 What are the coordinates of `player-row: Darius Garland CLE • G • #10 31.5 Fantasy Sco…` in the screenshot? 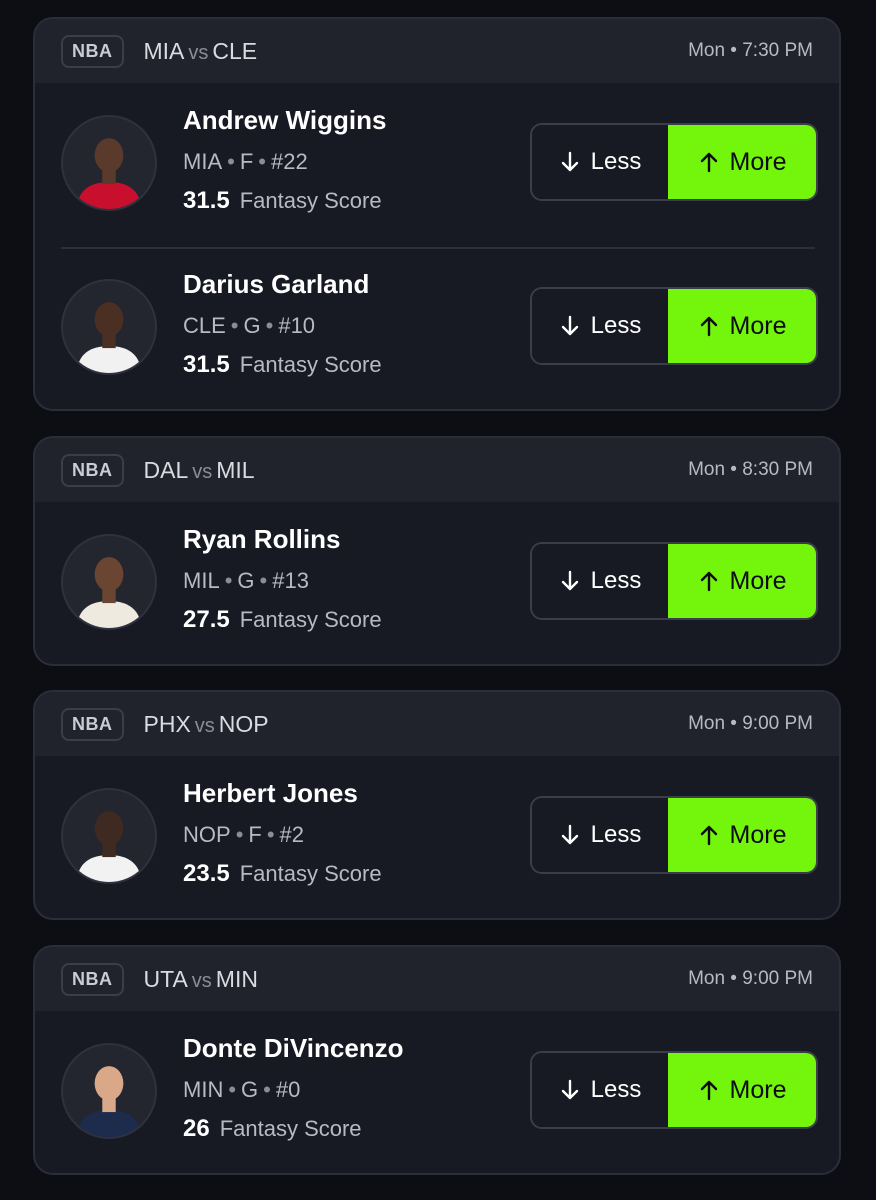 It's located at (437, 328).